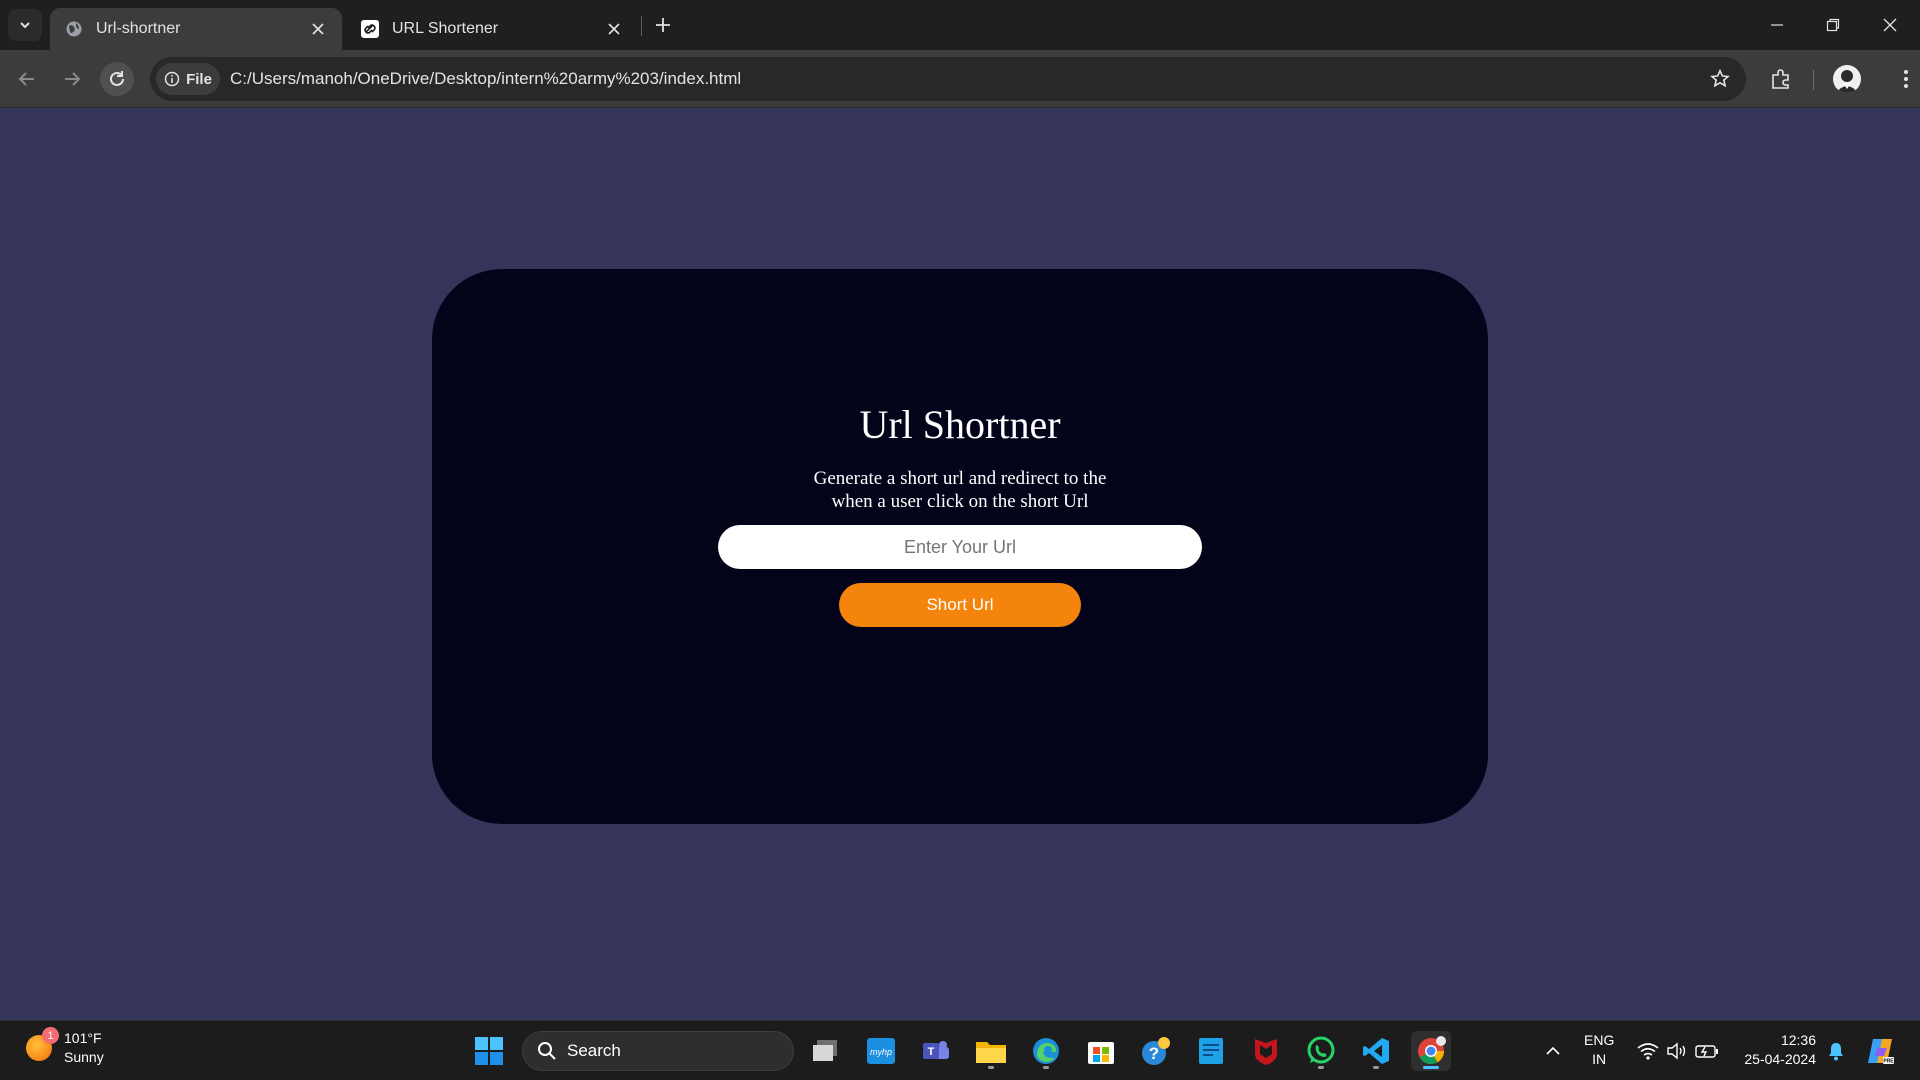  I want to click on svg-text: myhp, so click(881, 1052).